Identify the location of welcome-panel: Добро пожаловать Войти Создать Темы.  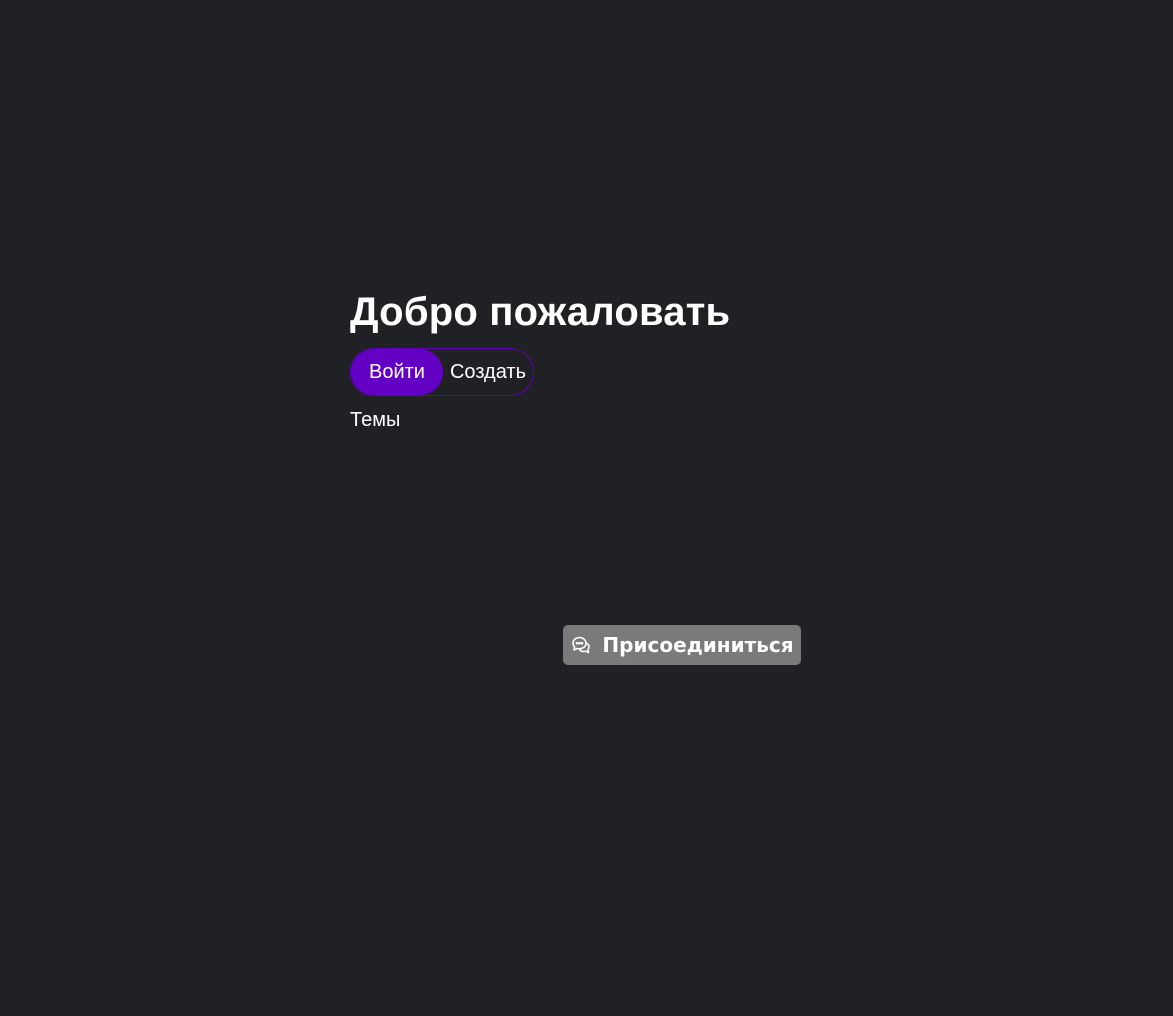
(540, 360).